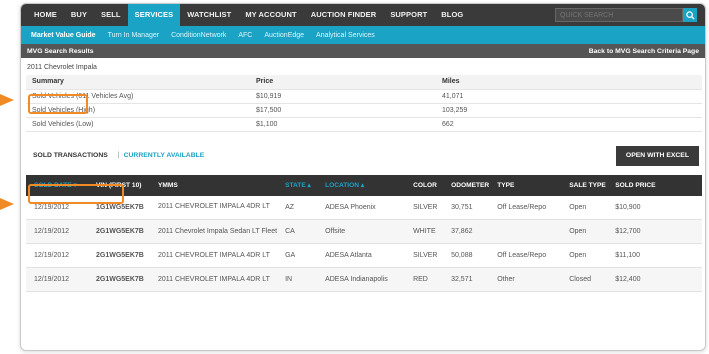  Describe the element at coordinates (525, 185) in the screenshot. I see `col-type: TYPE` at that location.